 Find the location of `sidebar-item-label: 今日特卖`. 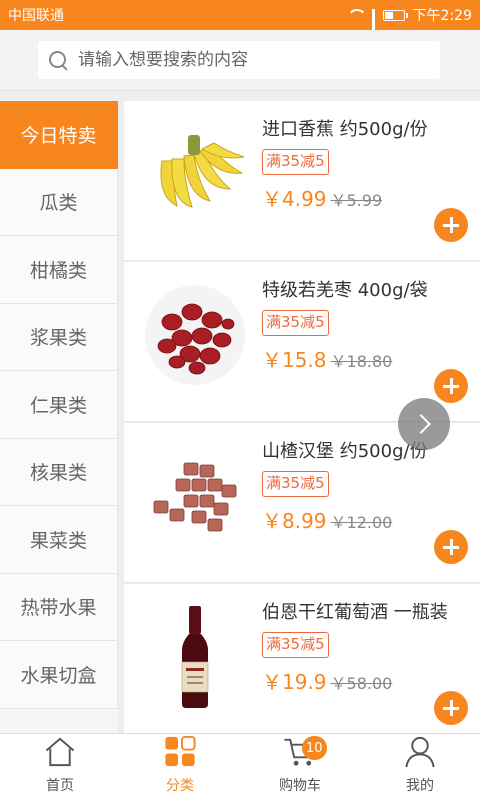

sidebar-item-label: 今日特卖 is located at coordinates (58, 135).